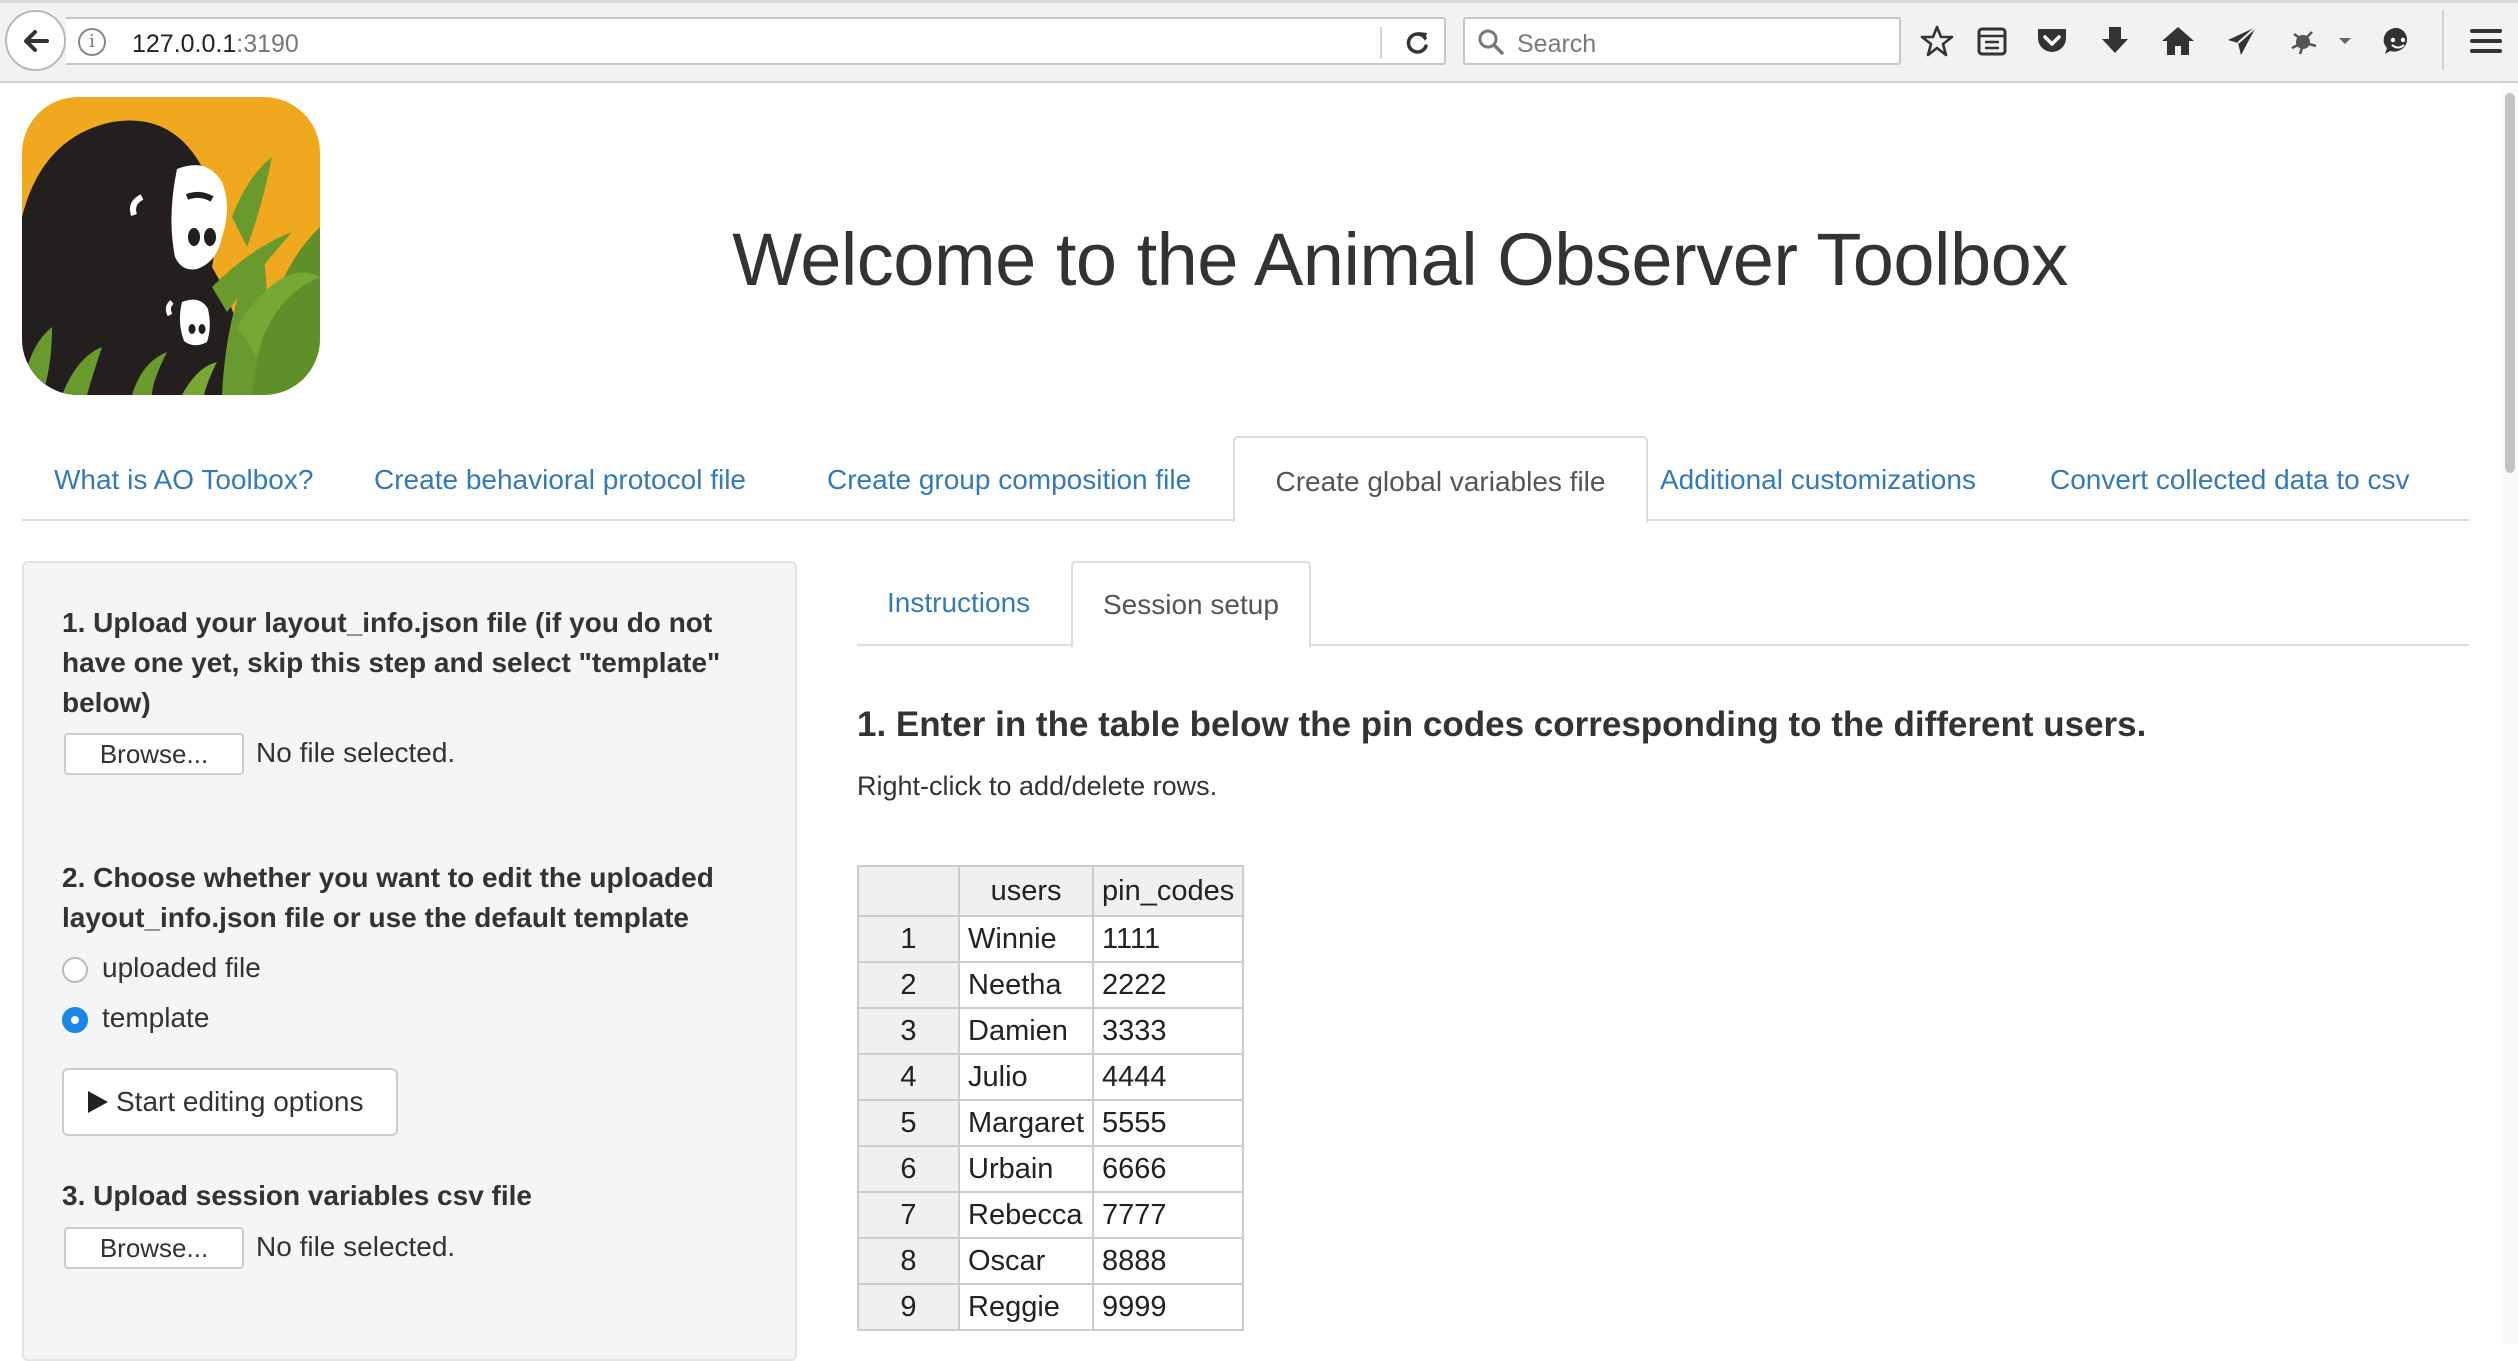 The image size is (2518, 1361). What do you see at coordinates (908, 1261) in the screenshot?
I see `row-number: 8` at bounding box center [908, 1261].